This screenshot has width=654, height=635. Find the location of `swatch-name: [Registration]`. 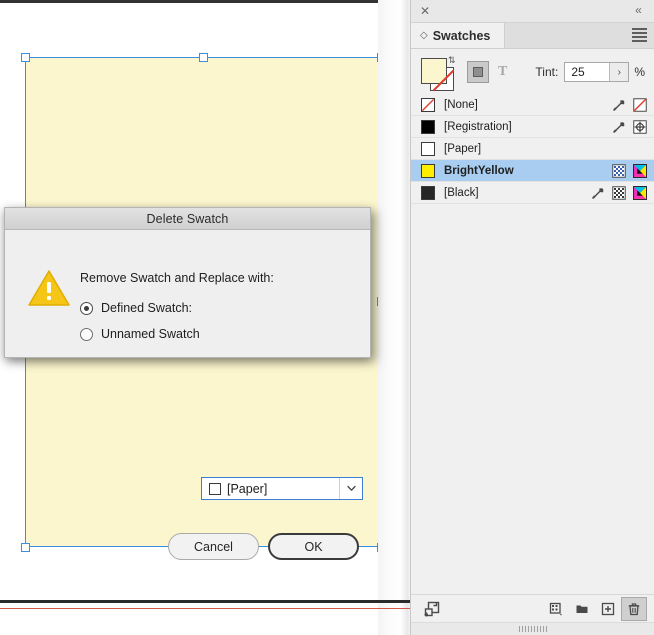

swatch-name: [Registration] is located at coordinates (478, 126).